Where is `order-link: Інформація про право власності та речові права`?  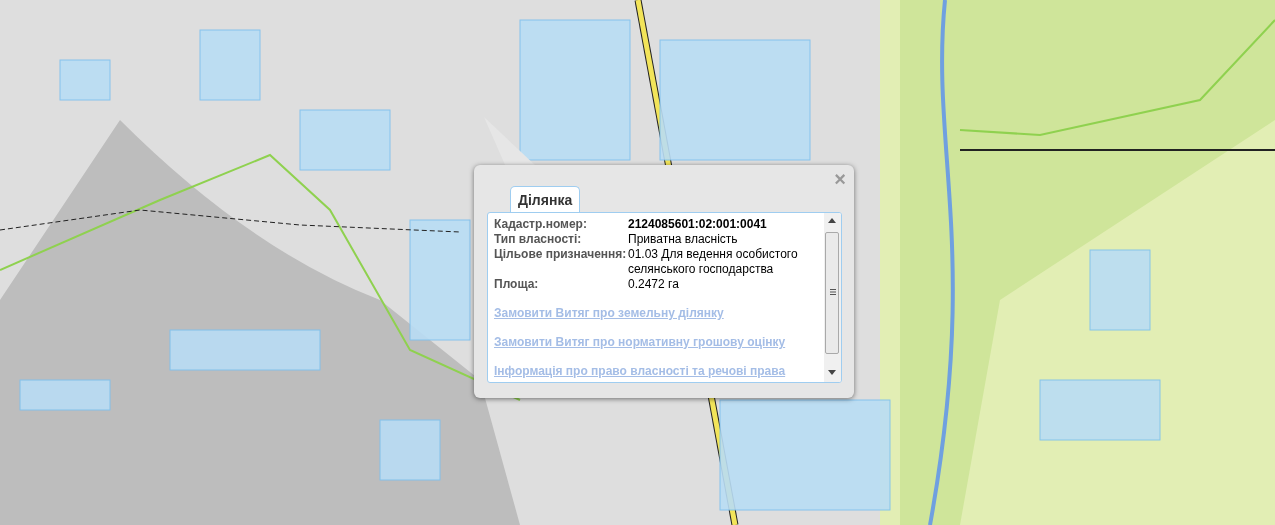 order-link: Інформація про право власності та речові права is located at coordinates (640, 371).